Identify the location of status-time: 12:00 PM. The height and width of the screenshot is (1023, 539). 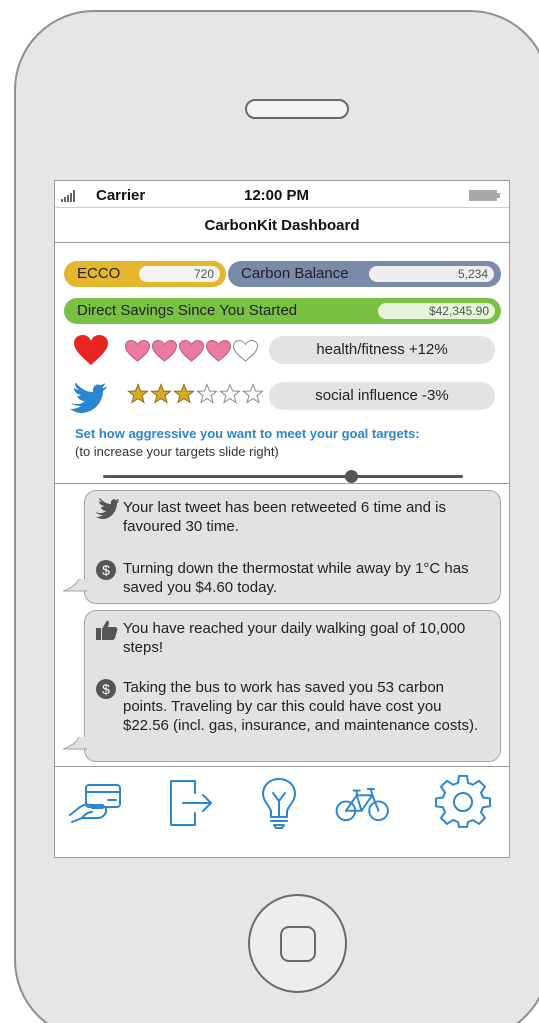
(277, 195).